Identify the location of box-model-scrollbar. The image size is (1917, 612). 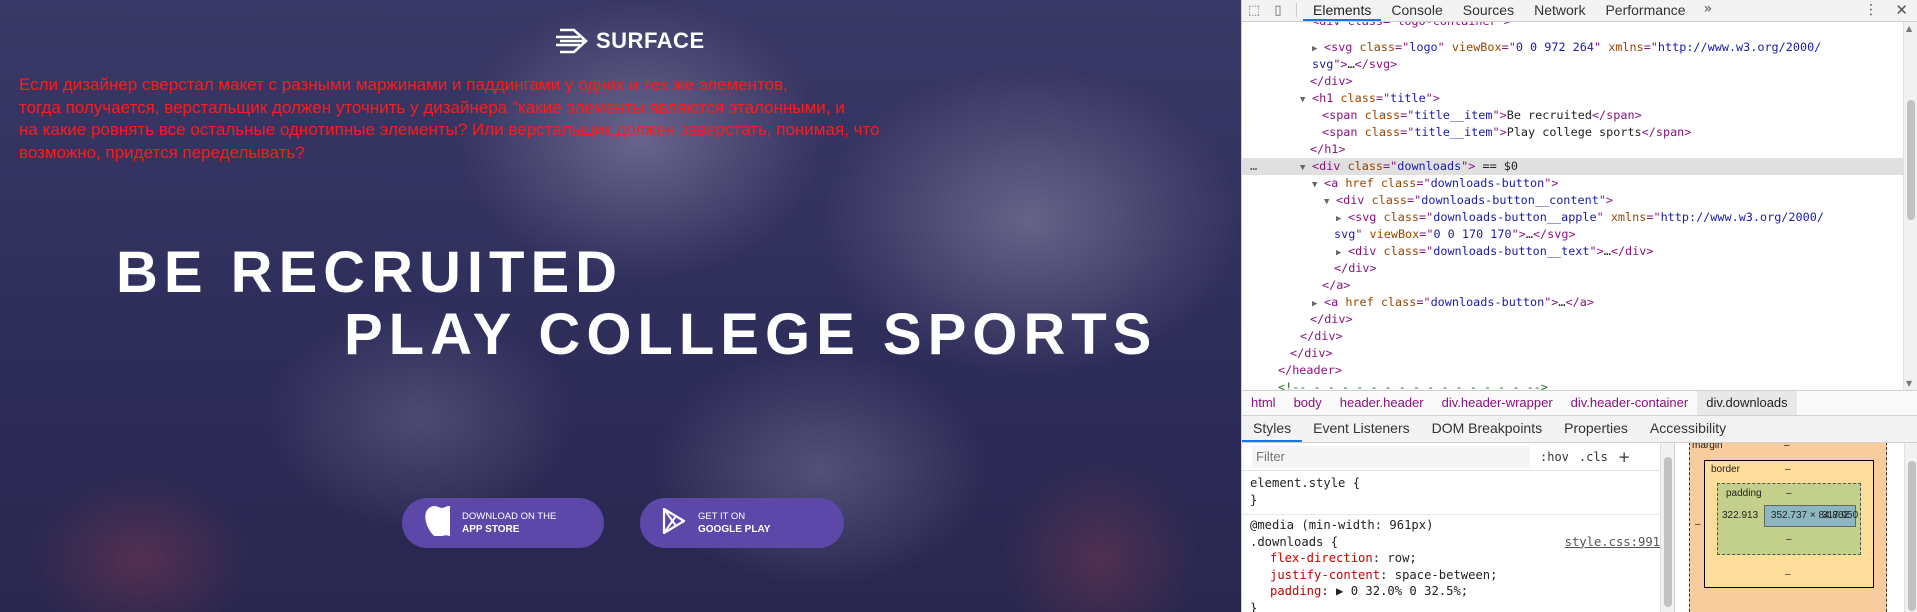
(1910, 527).